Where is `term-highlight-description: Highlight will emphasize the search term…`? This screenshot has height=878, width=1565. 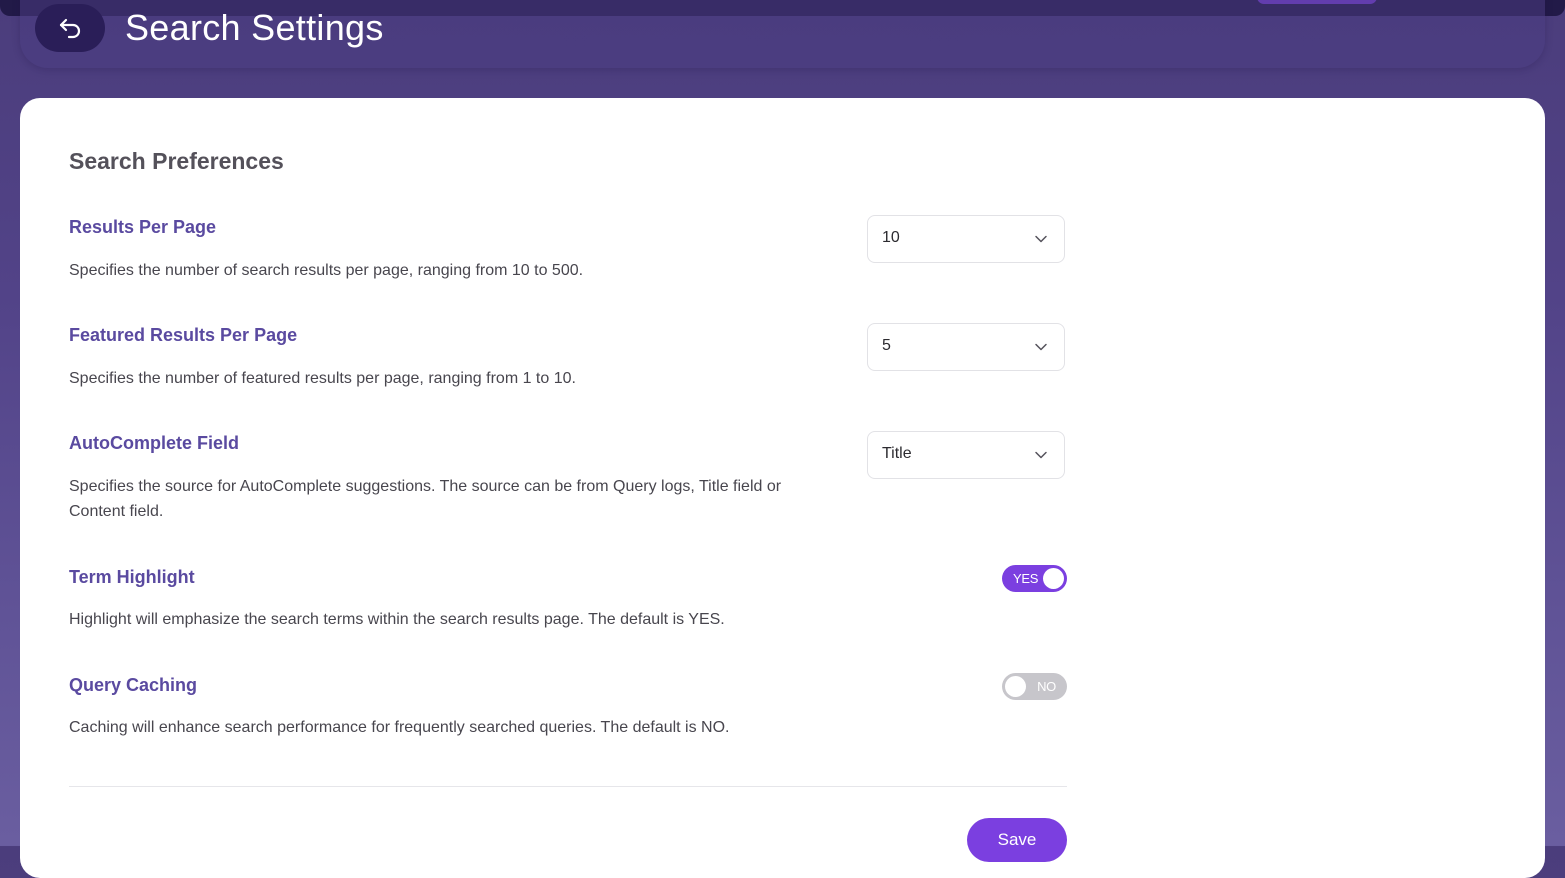 term-highlight-description: Highlight will emphasize the search term… is located at coordinates (397, 619).